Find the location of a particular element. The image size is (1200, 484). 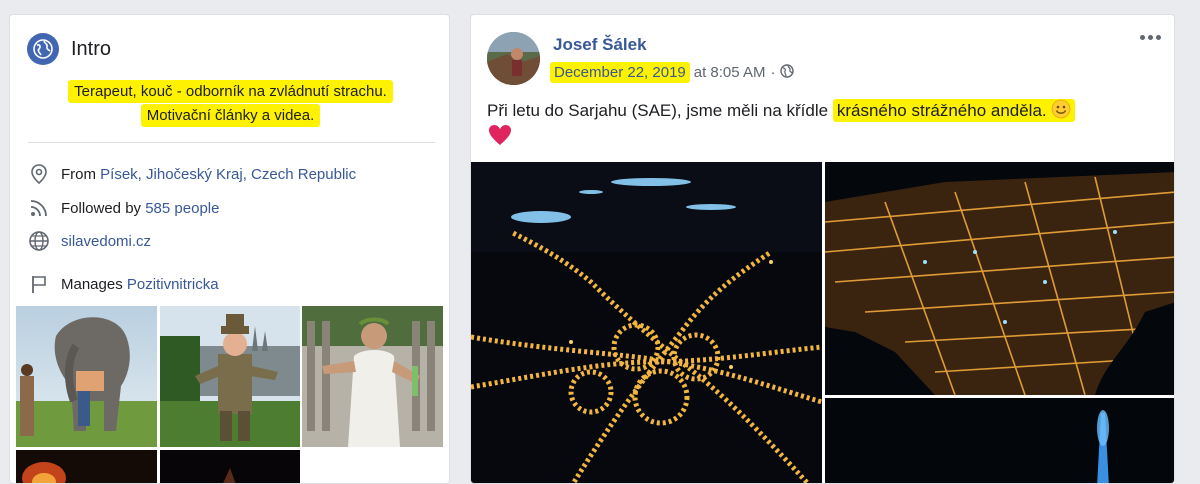

followed-label: Followed by is located at coordinates (101, 208).